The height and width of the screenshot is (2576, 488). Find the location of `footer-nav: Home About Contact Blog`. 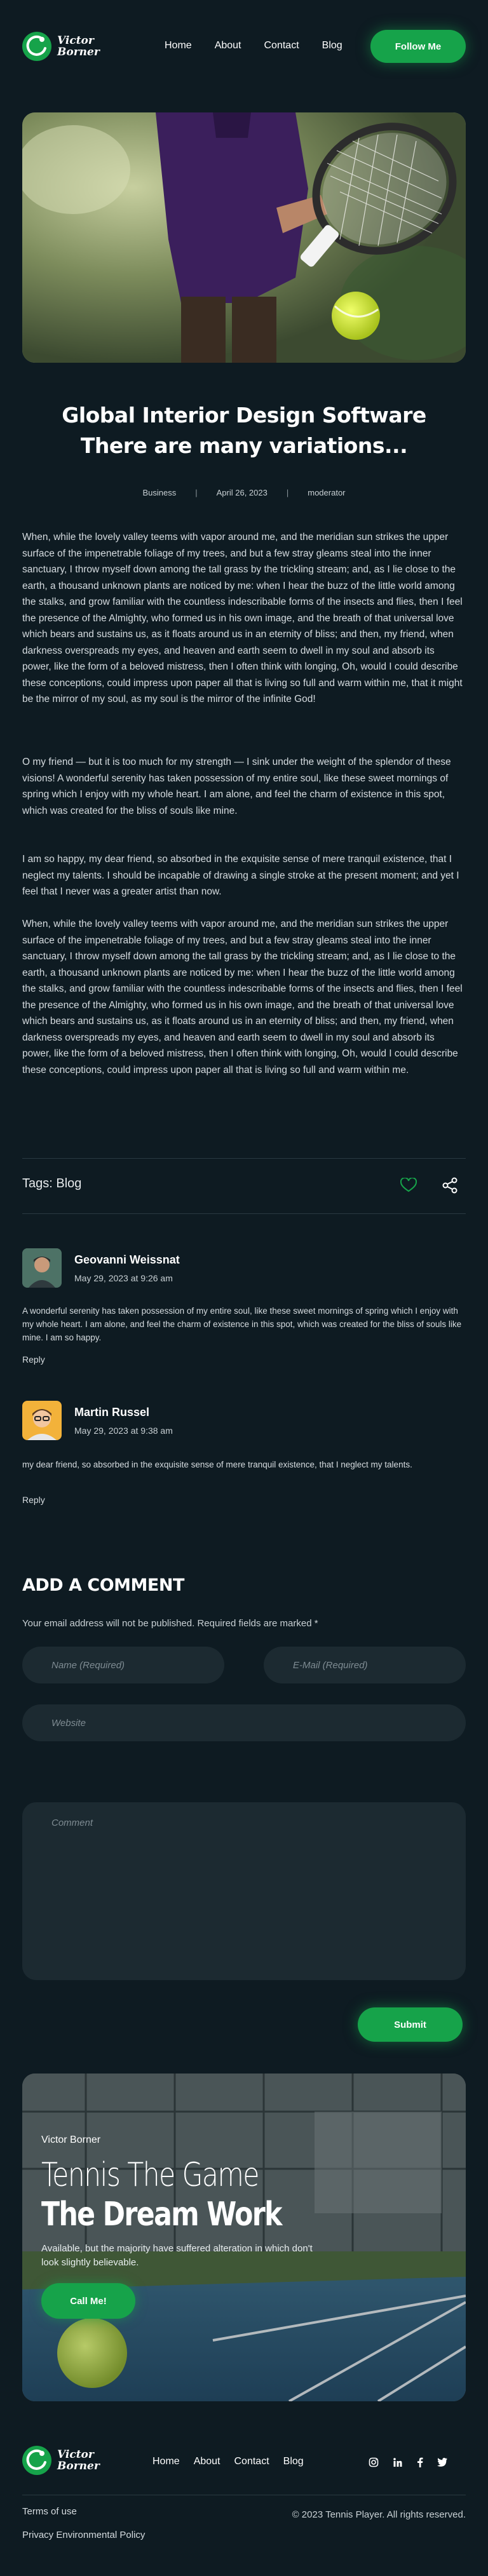

footer-nav: Home About Contact Blog is located at coordinates (235, 2461).